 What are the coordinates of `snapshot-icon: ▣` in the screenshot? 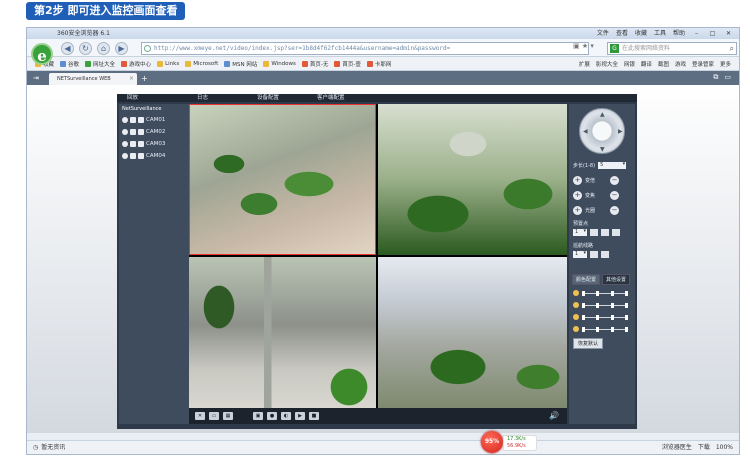 It's located at (258, 416).